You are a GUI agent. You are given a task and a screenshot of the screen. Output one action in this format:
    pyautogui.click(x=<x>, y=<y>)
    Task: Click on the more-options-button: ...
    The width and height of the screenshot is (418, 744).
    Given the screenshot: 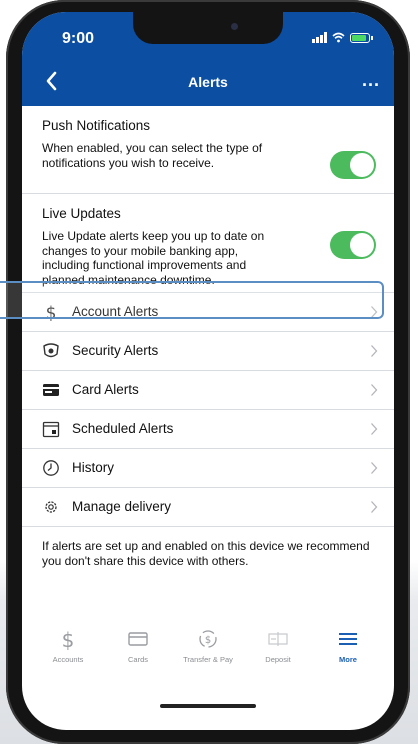 What is the action you would take?
    pyautogui.click(x=371, y=80)
    